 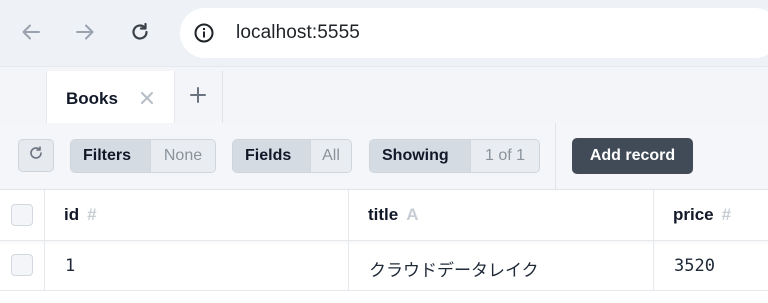 I want to click on cell-value: 1, so click(x=70, y=266).